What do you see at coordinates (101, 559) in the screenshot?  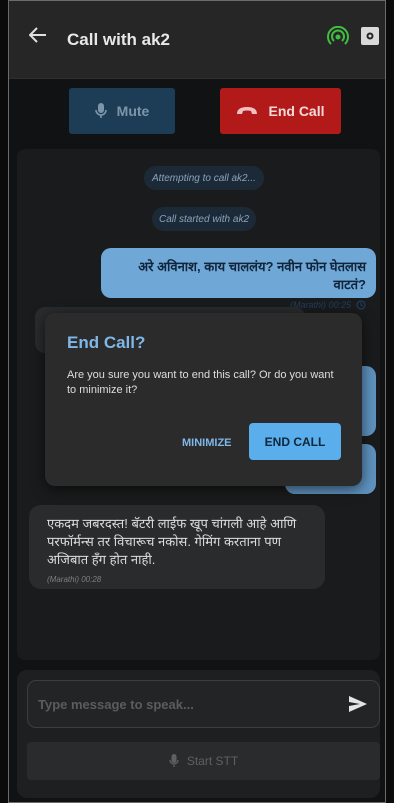 I see `message-line: अजिबात हॅंग होत नाही.` at bounding box center [101, 559].